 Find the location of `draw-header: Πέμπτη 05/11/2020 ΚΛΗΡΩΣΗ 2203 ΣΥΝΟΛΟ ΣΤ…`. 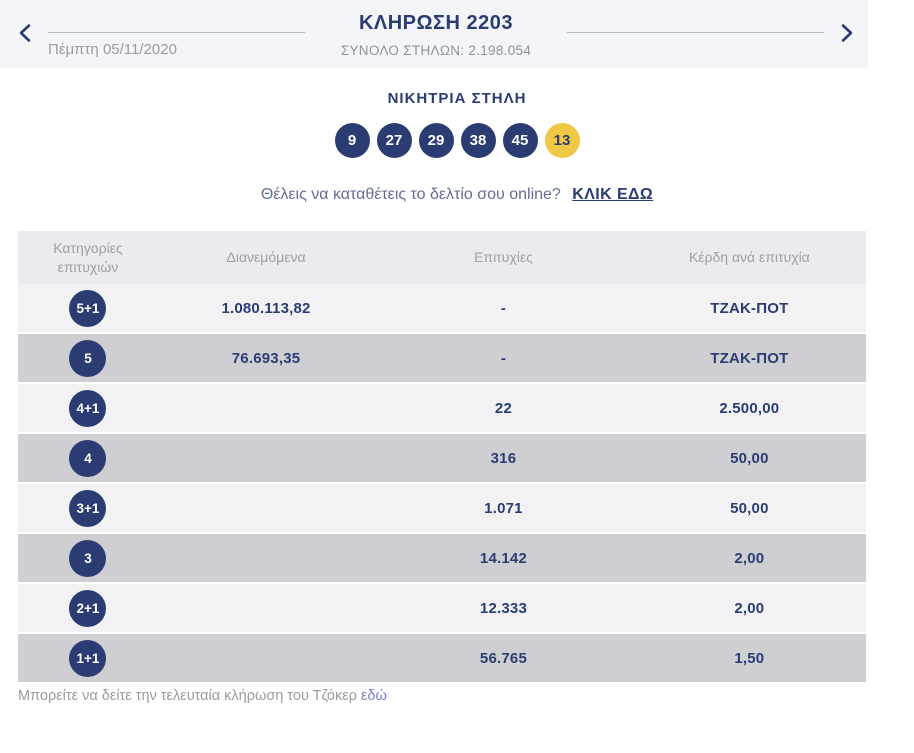

draw-header: Πέμπτη 05/11/2020 ΚΛΗΡΩΣΗ 2203 ΣΥΝΟΛΟ ΣΤ… is located at coordinates (434, 34).